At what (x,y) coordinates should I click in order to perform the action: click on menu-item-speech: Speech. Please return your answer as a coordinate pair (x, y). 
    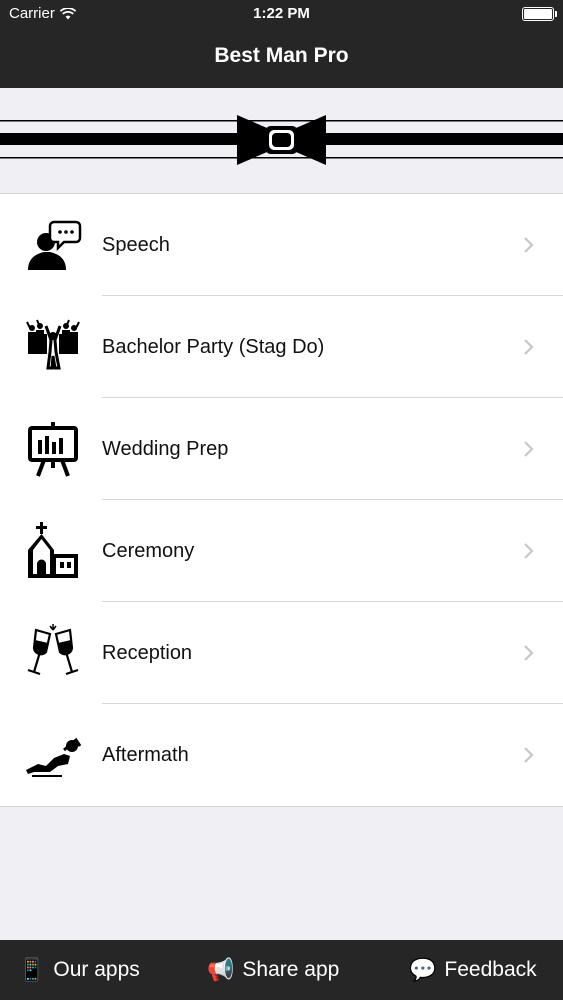
    Looking at the image, I should click on (281, 245).